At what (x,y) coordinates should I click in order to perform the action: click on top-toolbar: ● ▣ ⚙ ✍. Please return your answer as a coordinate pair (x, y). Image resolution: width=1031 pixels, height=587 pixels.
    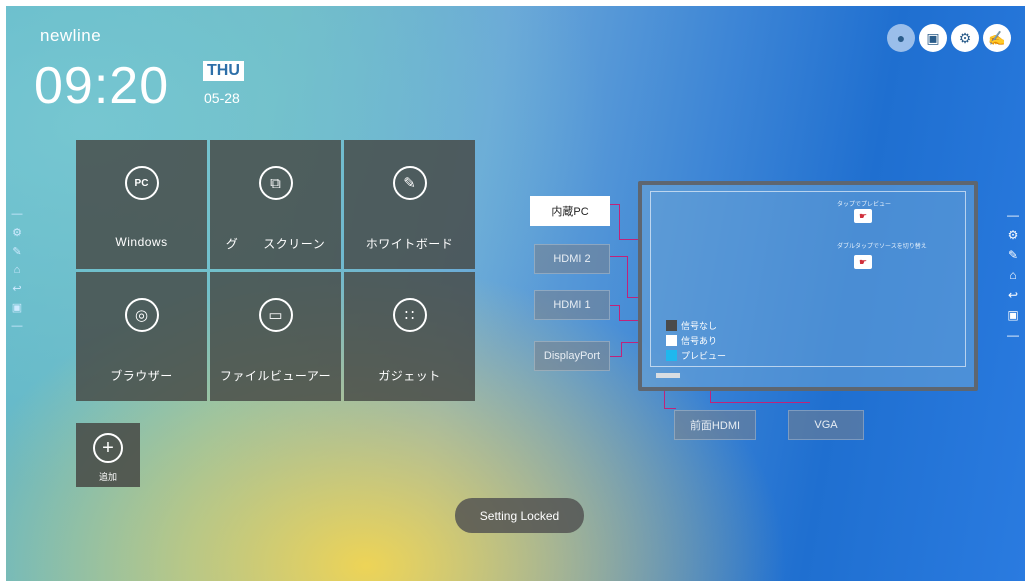
    Looking at the image, I should click on (949, 38).